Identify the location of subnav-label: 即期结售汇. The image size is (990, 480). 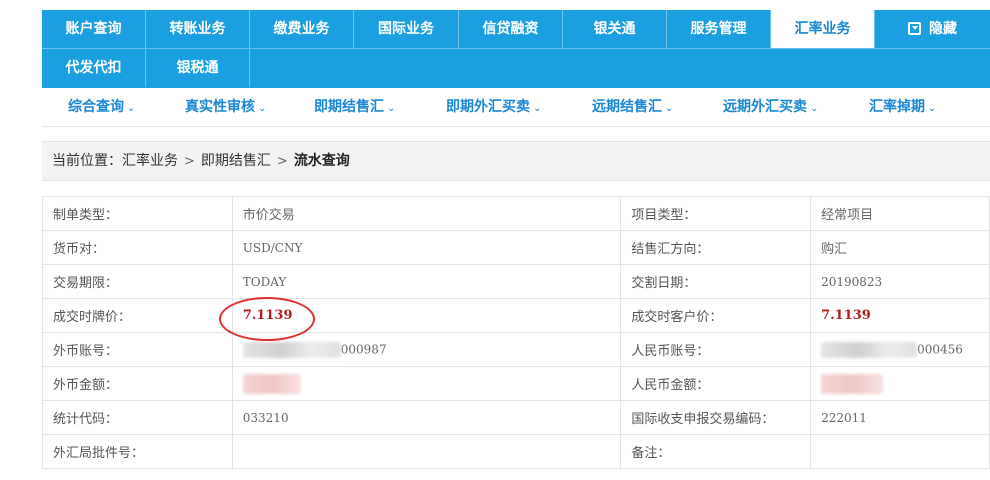
(349, 107).